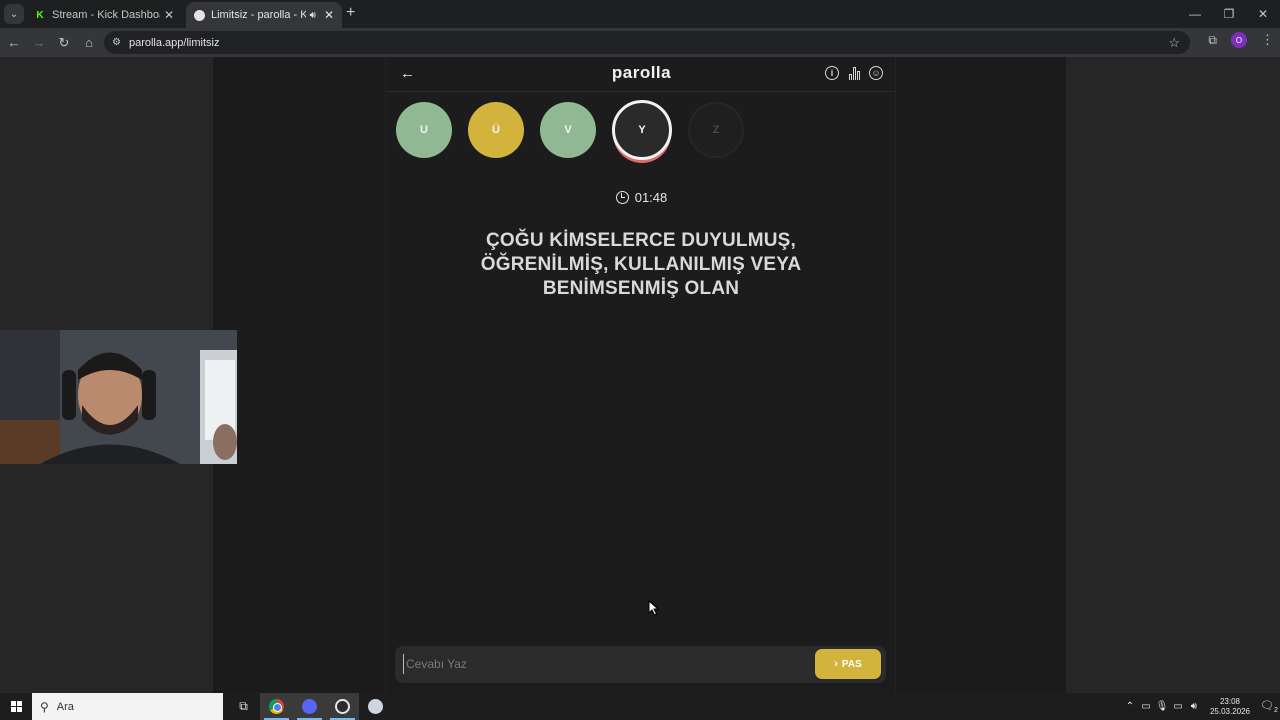 The image size is (1280, 720). Describe the element at coordinates (1162, 706) in the screenshot. I see `microphone-icon: 🎙︎` at that location.